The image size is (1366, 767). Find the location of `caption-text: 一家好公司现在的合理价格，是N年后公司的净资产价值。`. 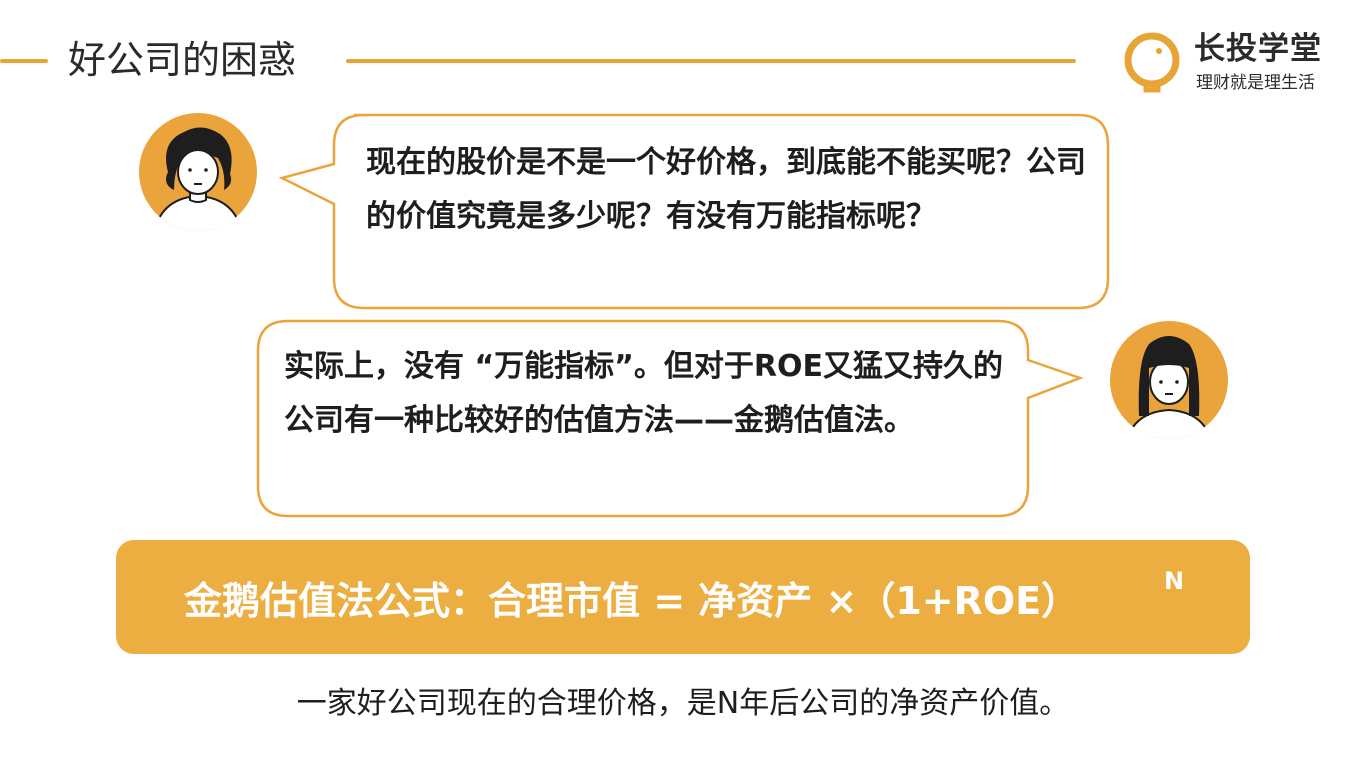

caption-text: 一家好公司现在的合理价格，是N年后公司的净资产价值。 is located at coordinates (683, 703).